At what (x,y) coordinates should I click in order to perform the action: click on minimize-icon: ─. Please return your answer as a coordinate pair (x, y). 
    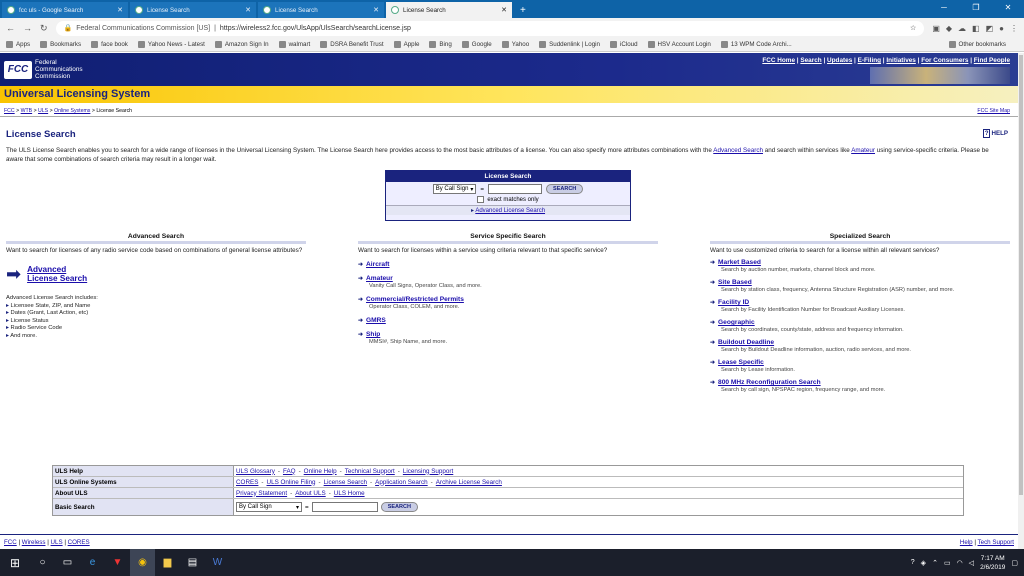
    Looking at the image, I should click on (944, 8).